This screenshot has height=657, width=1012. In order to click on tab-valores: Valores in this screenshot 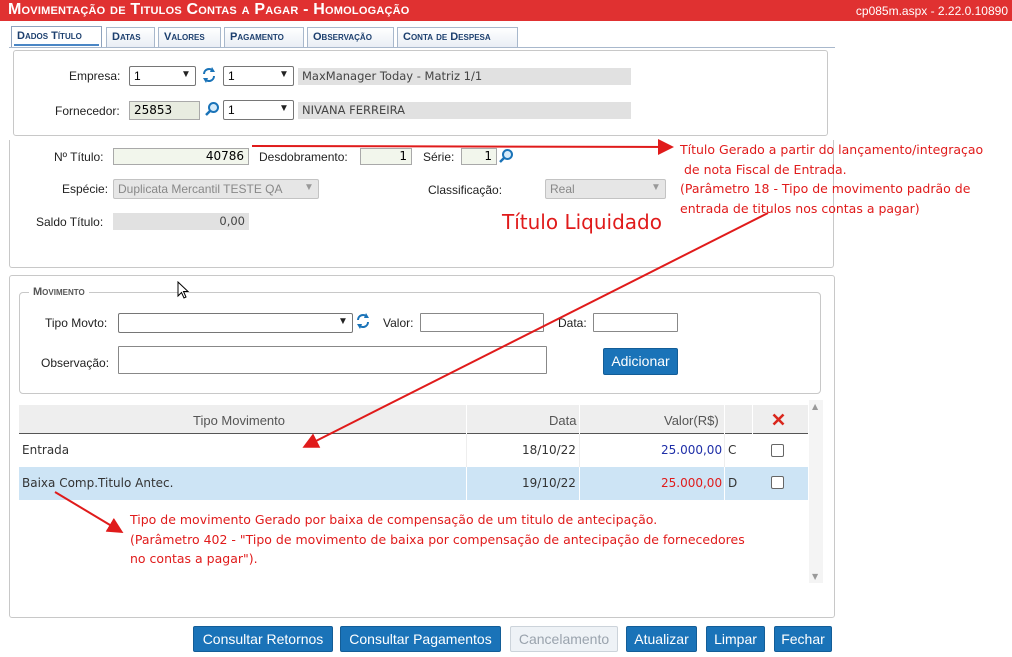, I will do `click(189, 37)`.